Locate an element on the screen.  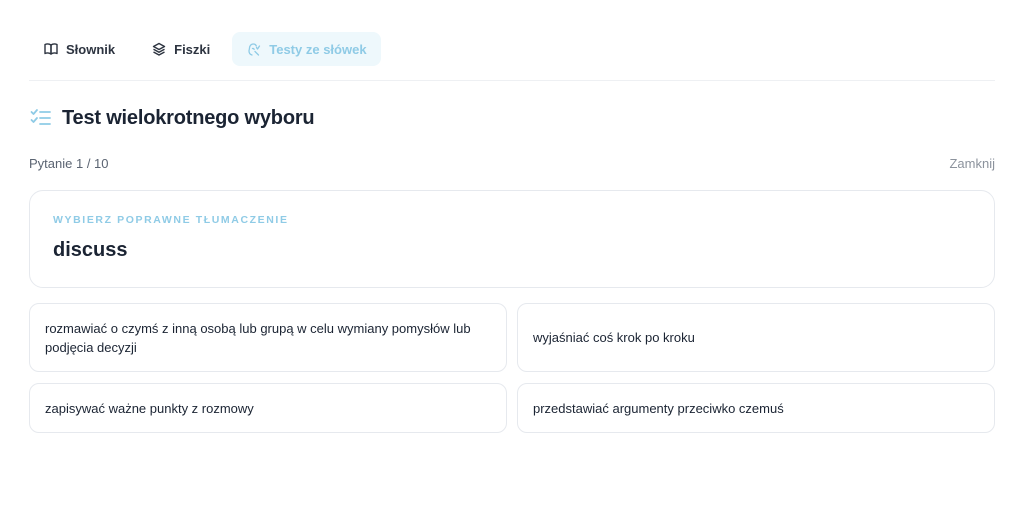
question-progress: Pytanie 1 / 10 is located at coordinates (69, 163).